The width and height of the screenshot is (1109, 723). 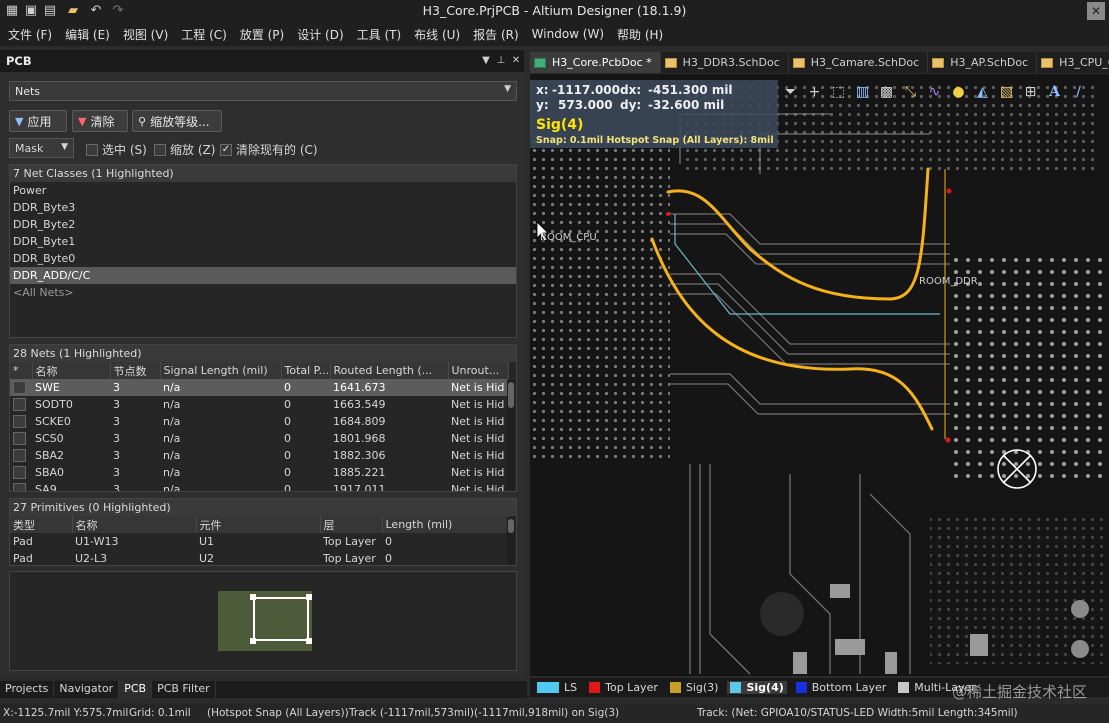 I want to click on filter-icon: ⏷, so click(x=790, y=92).